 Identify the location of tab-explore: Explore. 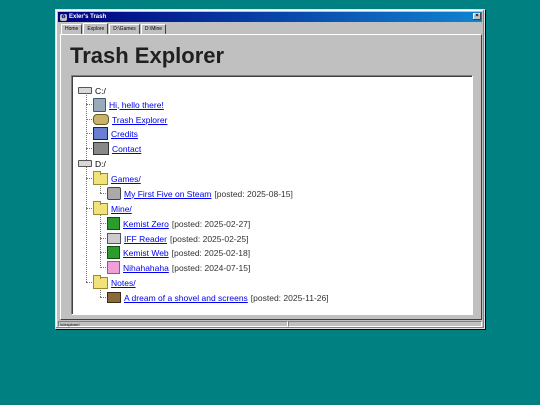
(96, 28).